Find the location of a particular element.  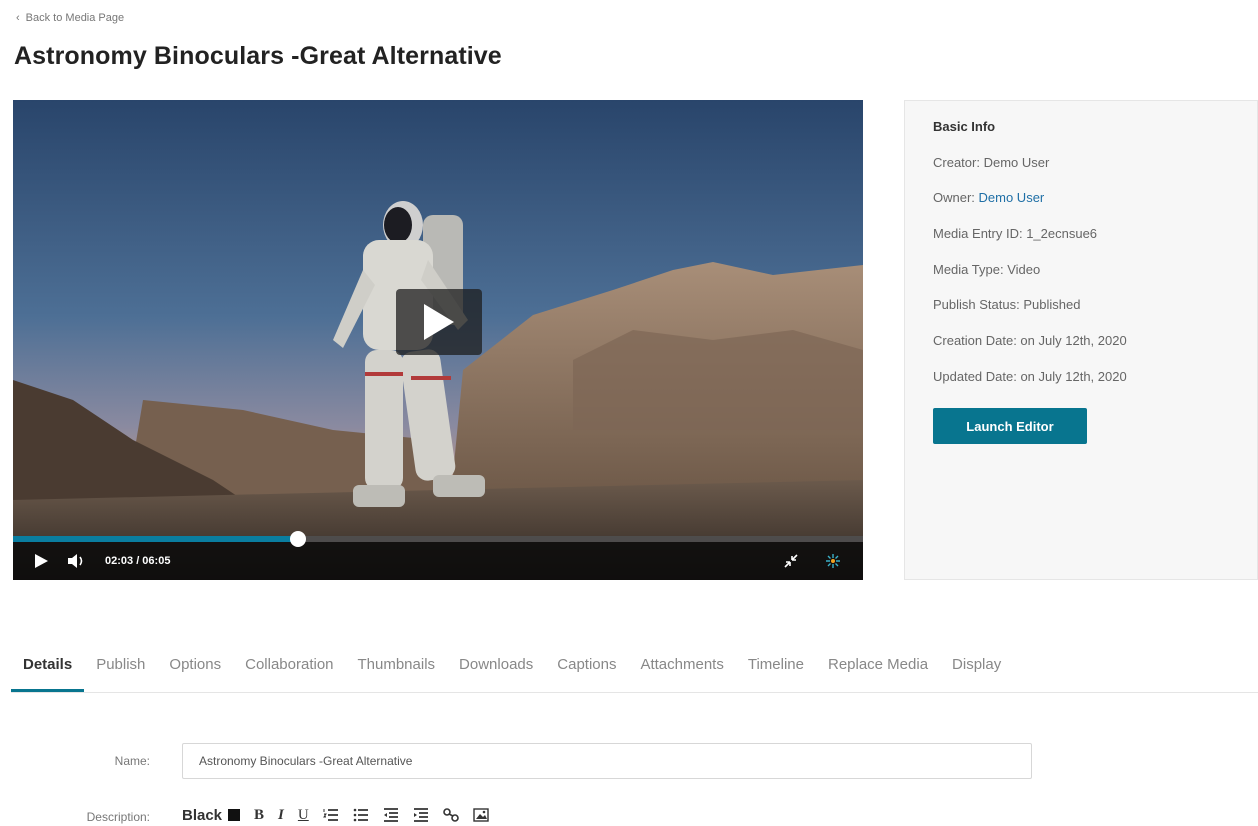

color-select: Black is located at coordinates (211, 815).